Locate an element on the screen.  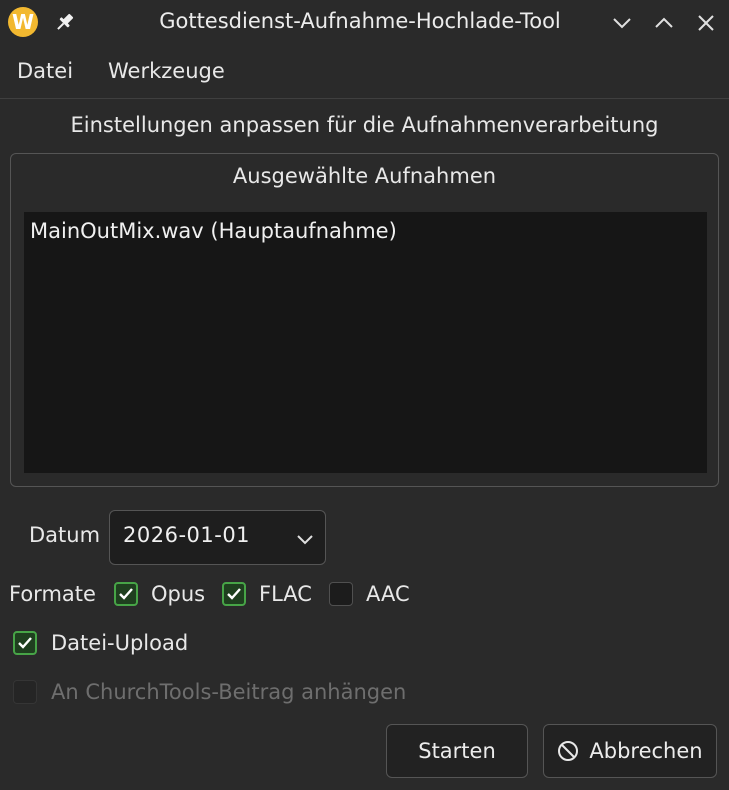
close-icon is located at coordinates (706, 23).